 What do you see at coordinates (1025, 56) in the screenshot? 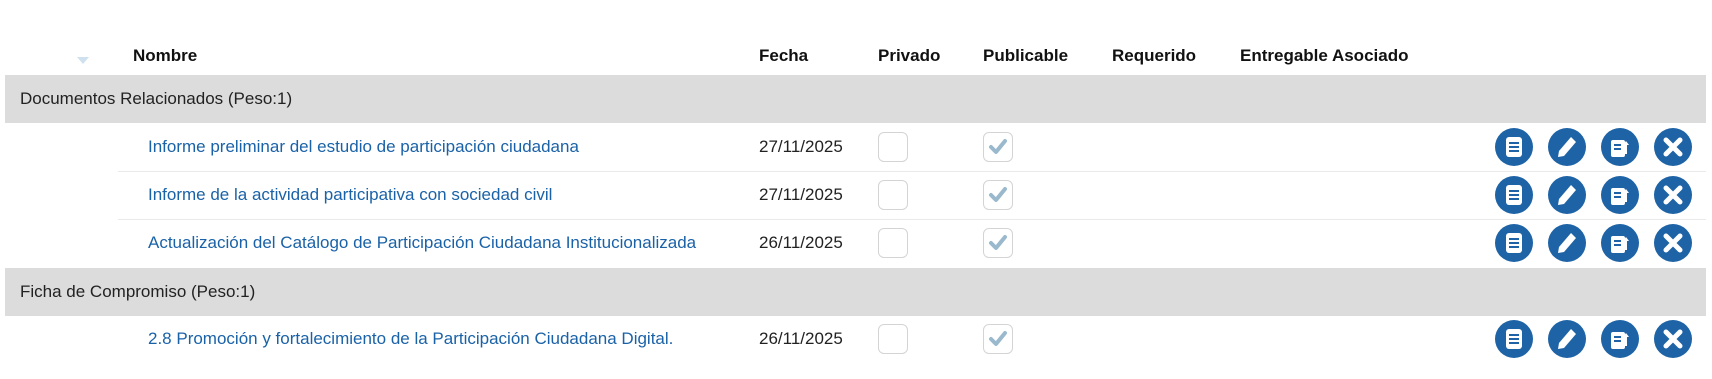
I see `column-header-publicable: Publicable` at bounding box center [1025, 56].